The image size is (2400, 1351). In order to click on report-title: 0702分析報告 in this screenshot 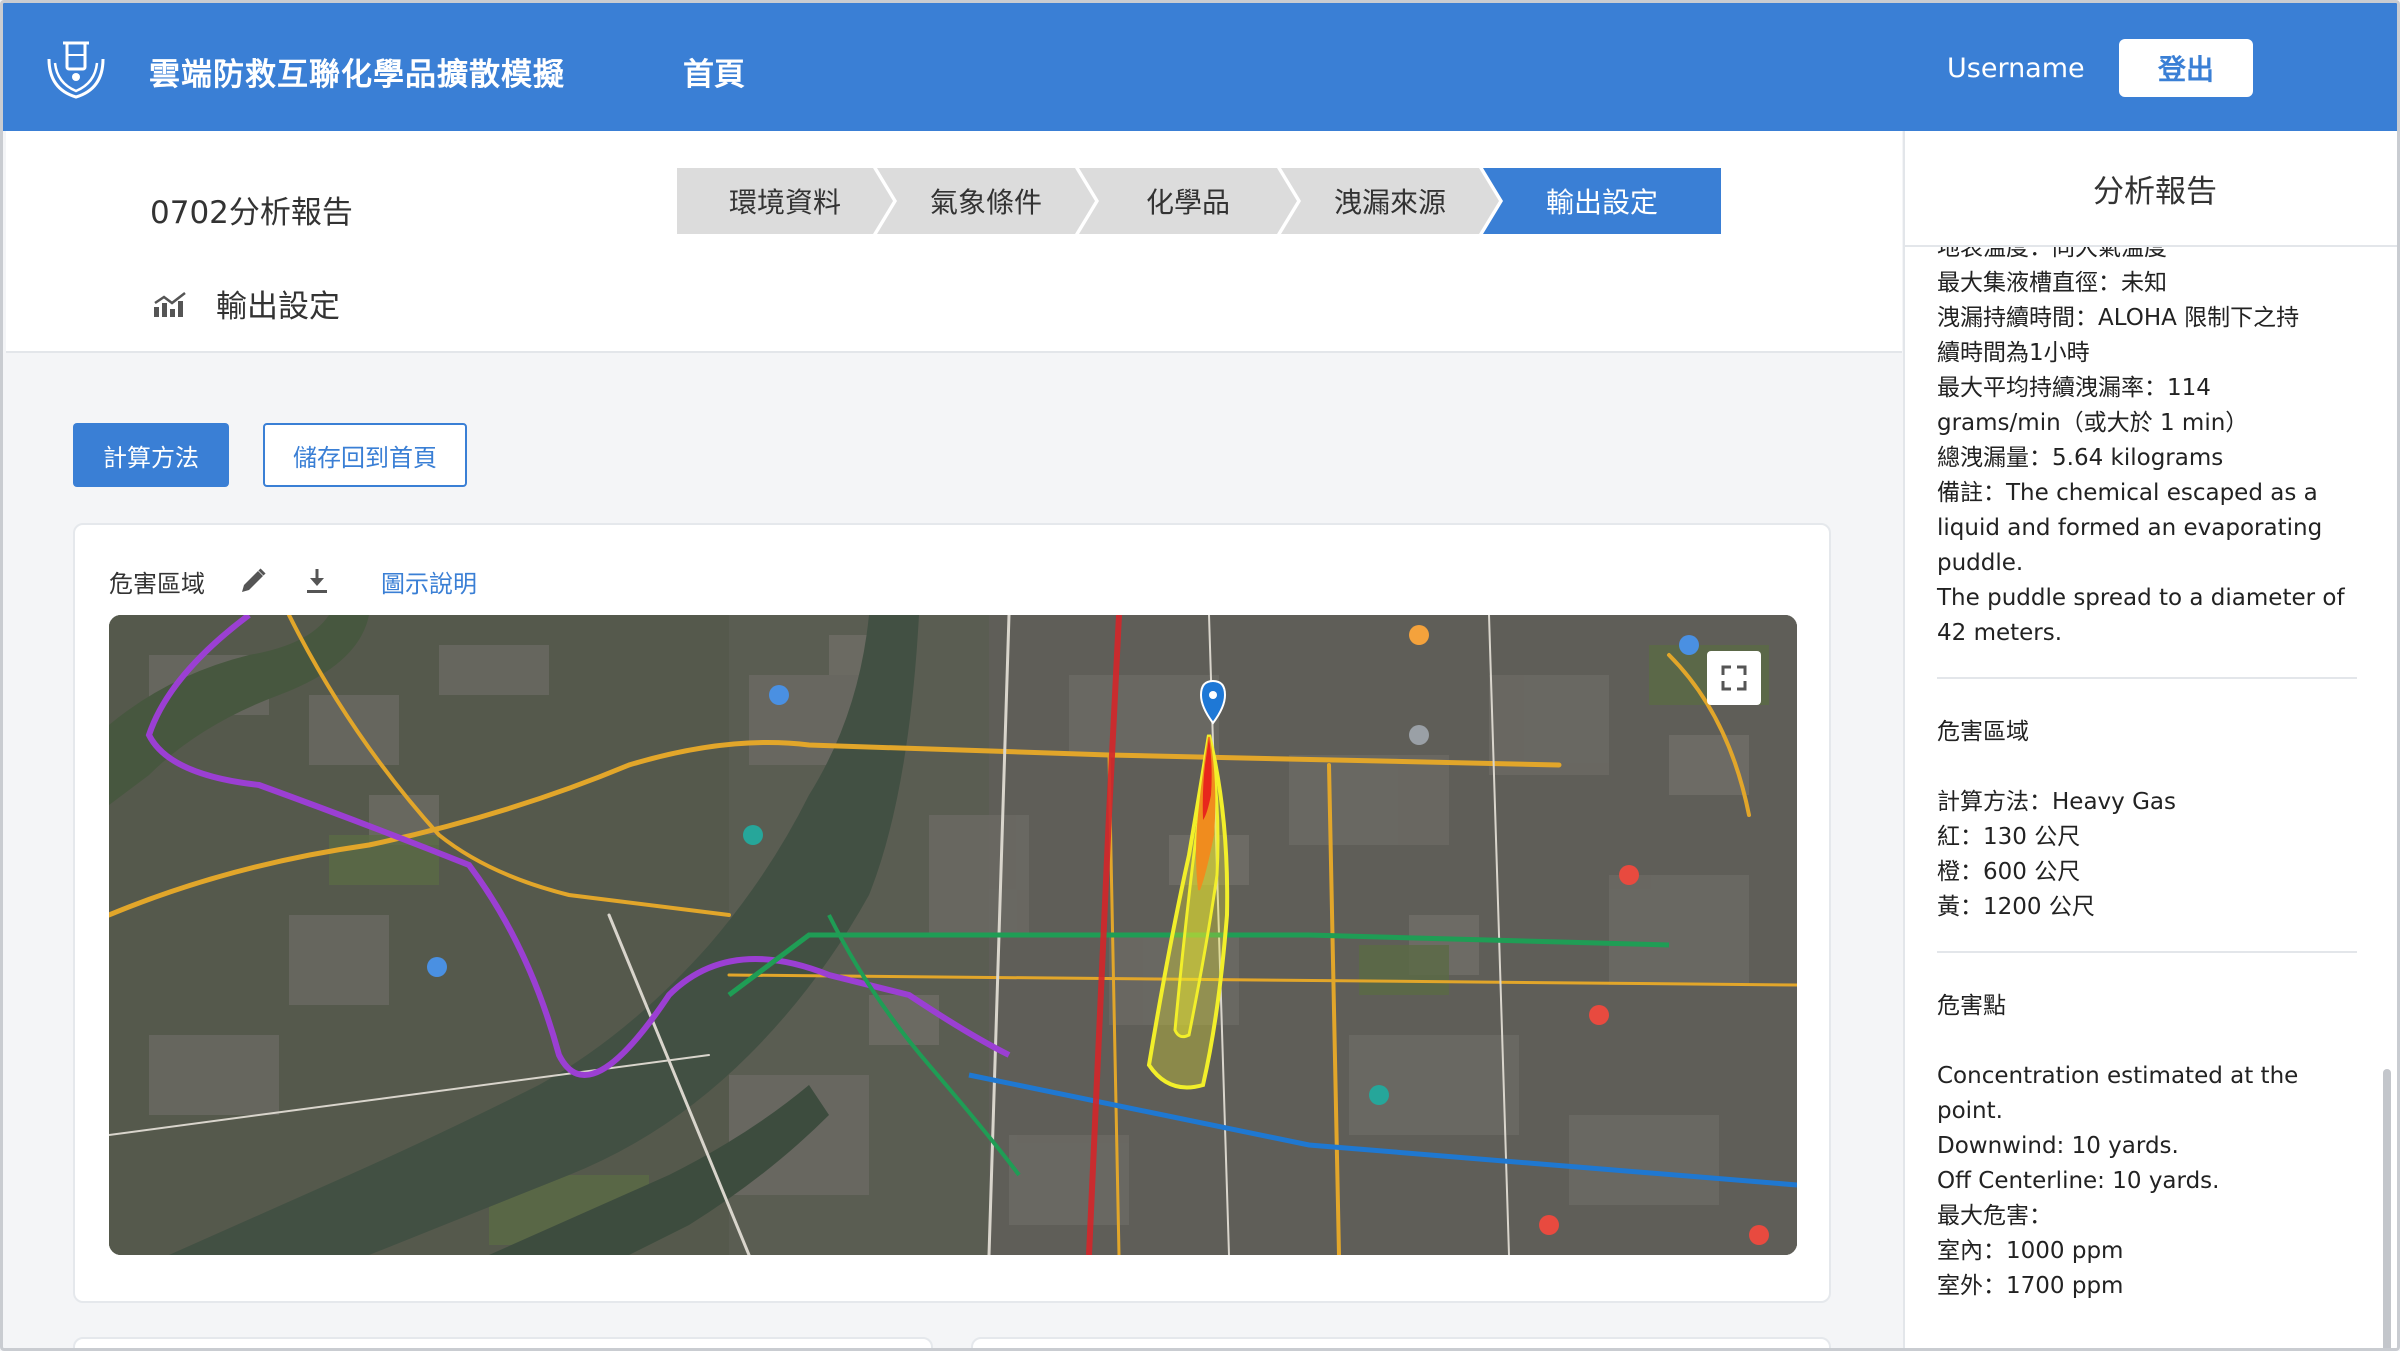, I will do `click(251, 213)`.